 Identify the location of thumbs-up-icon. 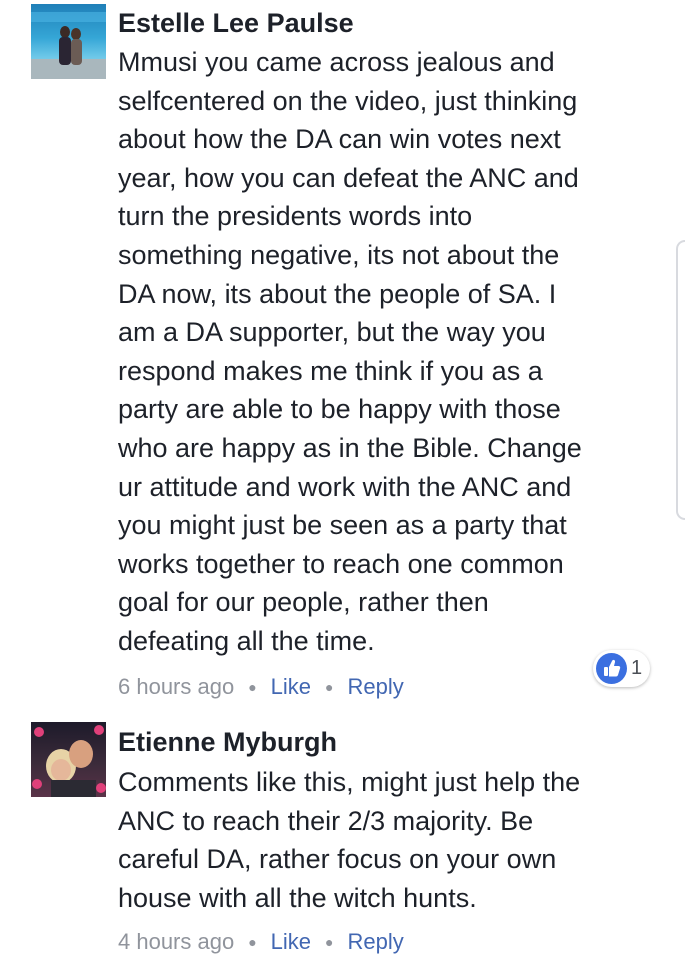
(611, 668).